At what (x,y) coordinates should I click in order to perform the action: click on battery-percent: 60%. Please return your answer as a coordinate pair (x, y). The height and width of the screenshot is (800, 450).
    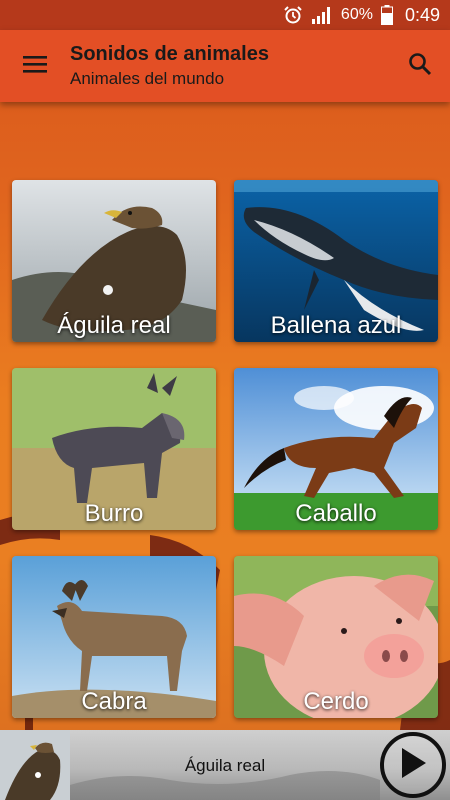
    Looking at the image, I should click on (356, 14).